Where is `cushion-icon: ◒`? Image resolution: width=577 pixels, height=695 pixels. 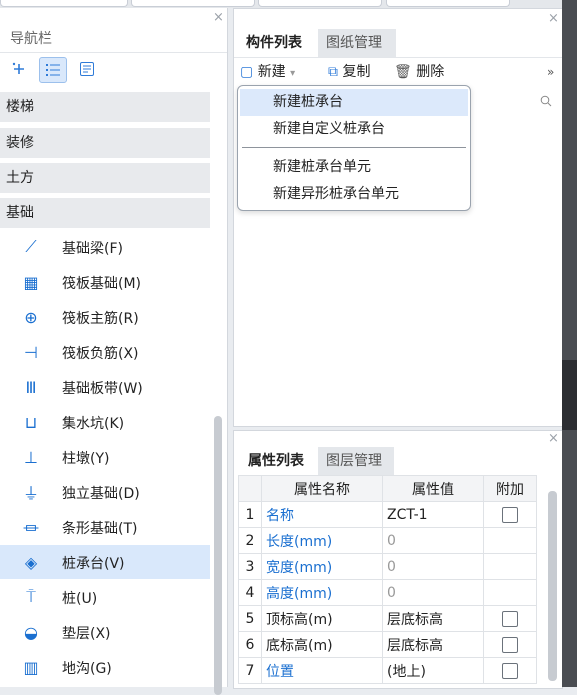
cushion-icon: ◒ is located at coordinates (31, 632).